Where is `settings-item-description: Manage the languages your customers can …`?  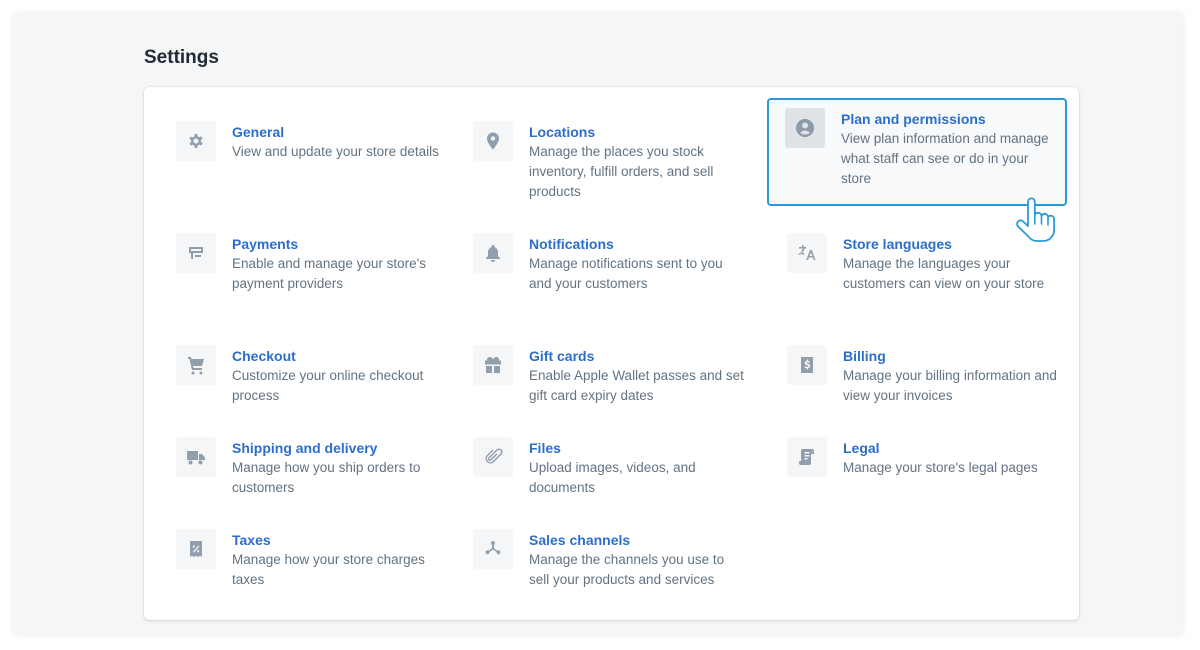
settings-item-description: Manage the languages your customers can … is located at coordinates (944, 273).